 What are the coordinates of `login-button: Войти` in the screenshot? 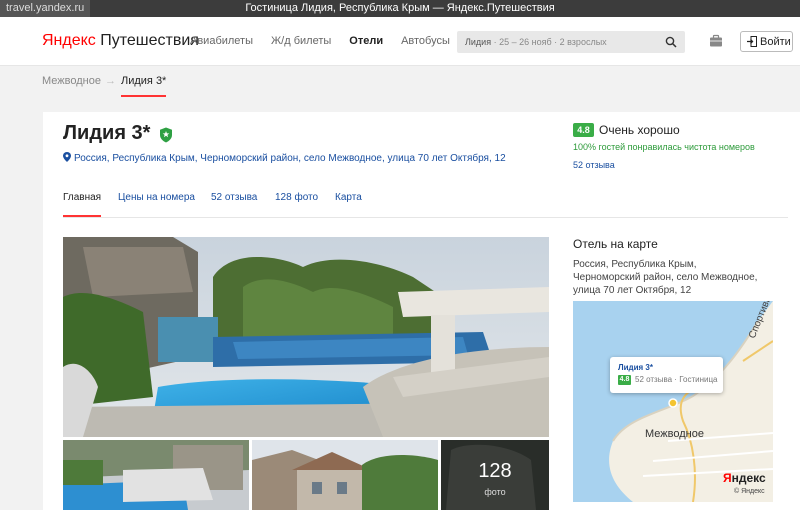 It's located at (766, 41).